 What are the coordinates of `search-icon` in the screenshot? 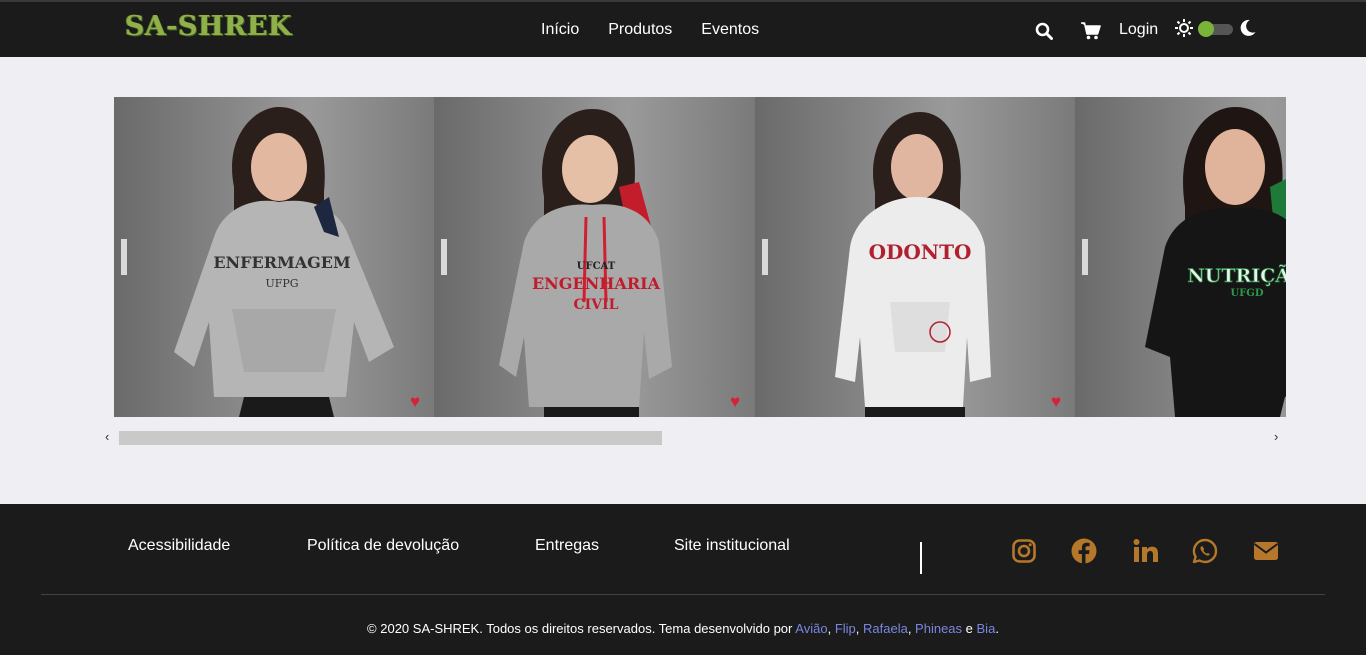 It's located at (1044, 31).